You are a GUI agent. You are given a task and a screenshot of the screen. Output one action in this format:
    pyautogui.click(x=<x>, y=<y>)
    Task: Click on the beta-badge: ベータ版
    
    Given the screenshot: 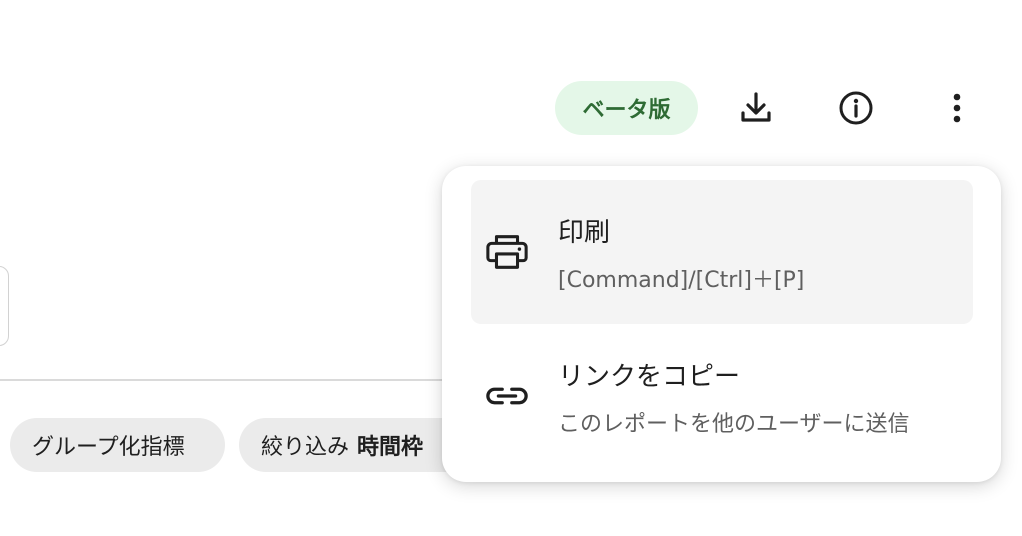 What is the action you would take?
    pyautogui.click(x=626, y=108)
    